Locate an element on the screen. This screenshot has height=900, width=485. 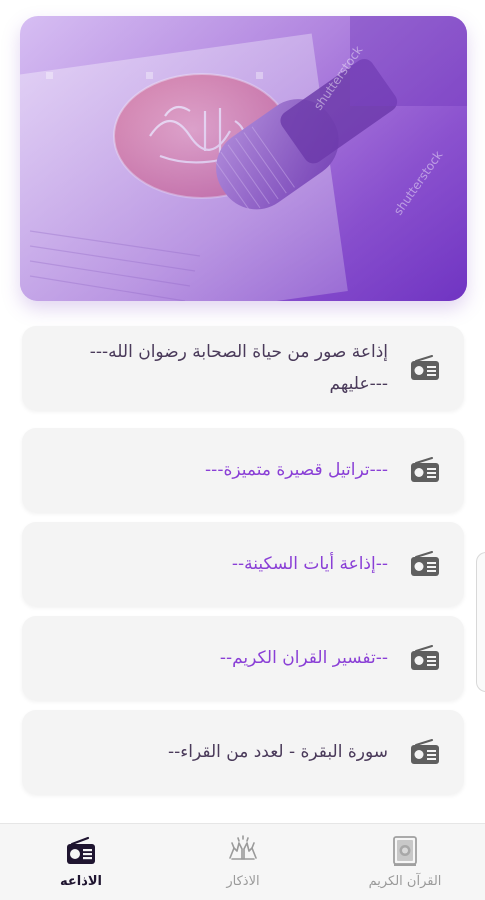
nav-label-quran: القرآن الكريم is located at coordinates (405, 881).